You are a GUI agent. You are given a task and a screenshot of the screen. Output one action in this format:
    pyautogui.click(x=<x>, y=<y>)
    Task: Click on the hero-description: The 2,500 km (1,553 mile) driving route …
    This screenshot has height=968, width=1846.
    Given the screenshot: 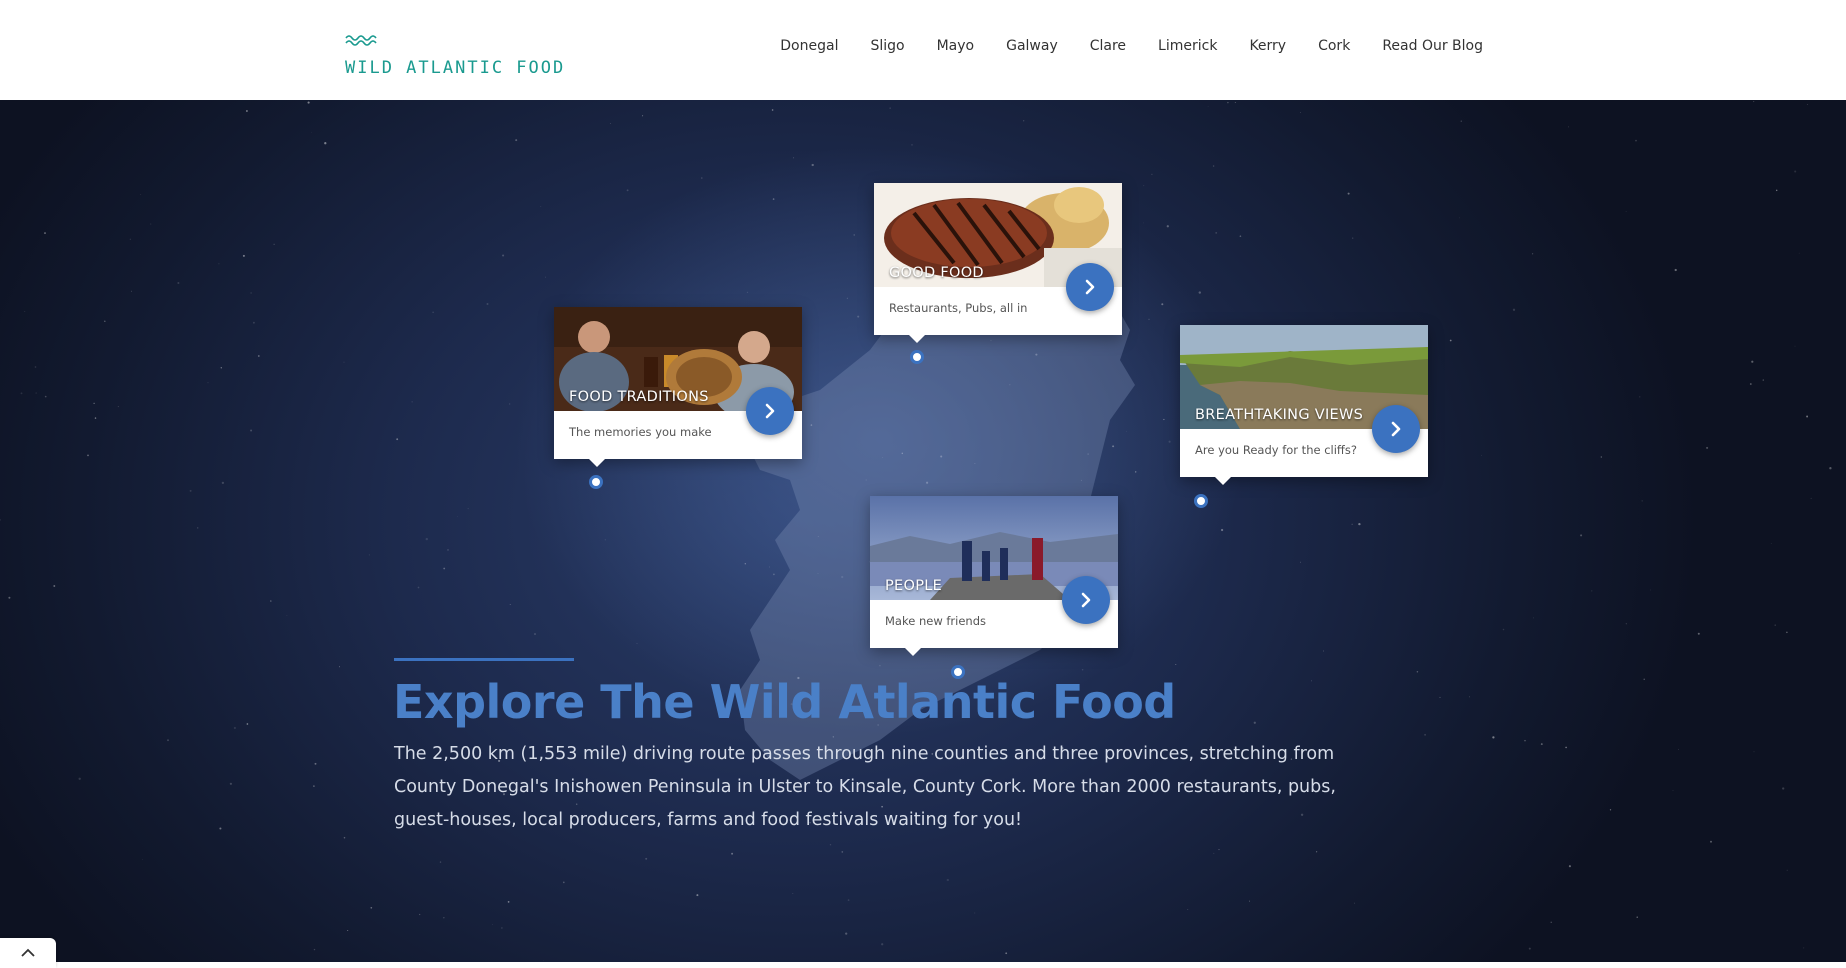 What is the action you would take?
    pyautogui.click(x=865, y=787)
    